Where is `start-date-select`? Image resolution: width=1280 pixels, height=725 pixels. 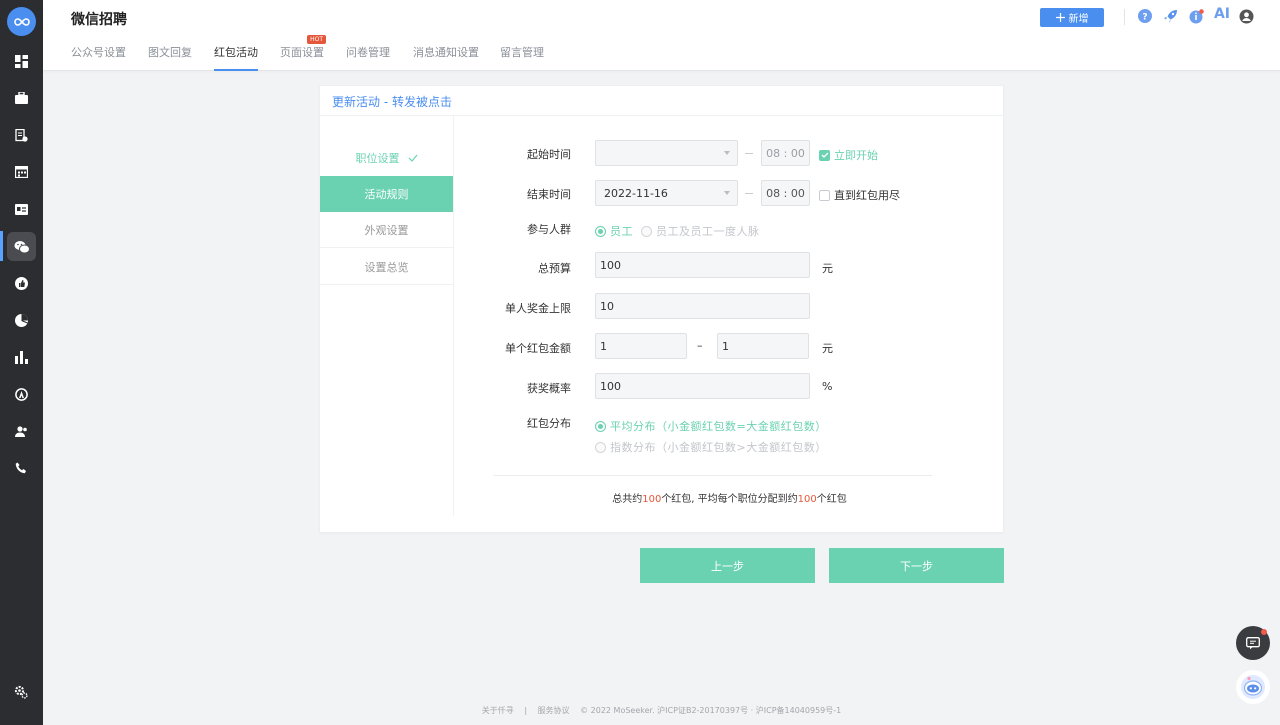
start-date-select is located at coordinates (666, 153).